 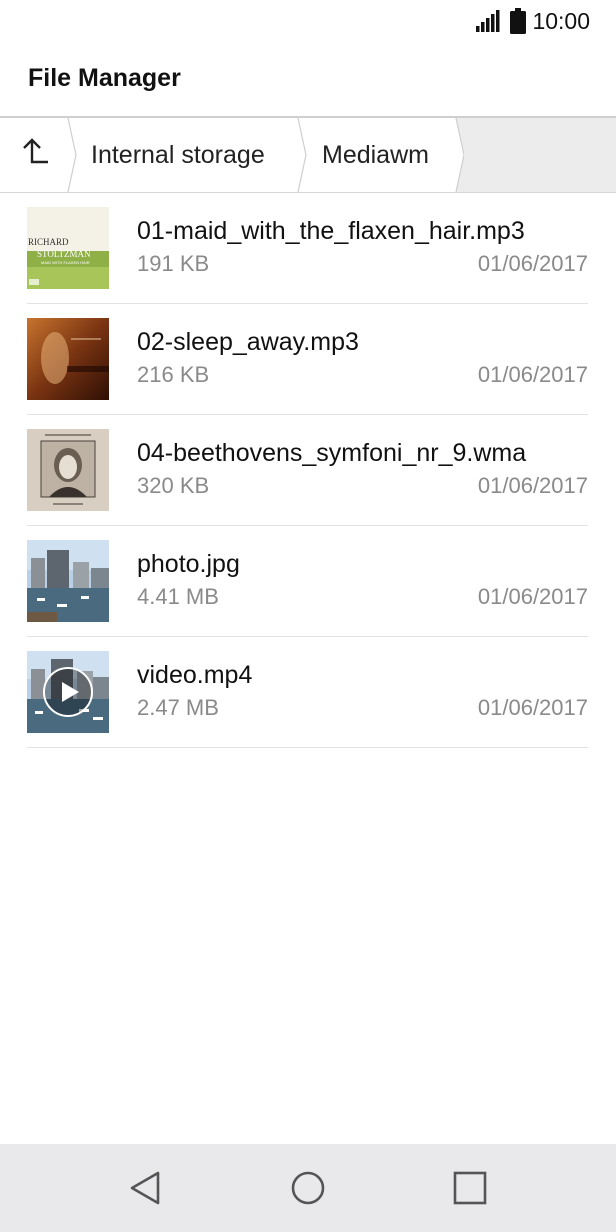 I want to click on breadcrumb-mediawm: Mediawm, so click(x=375, y=155).